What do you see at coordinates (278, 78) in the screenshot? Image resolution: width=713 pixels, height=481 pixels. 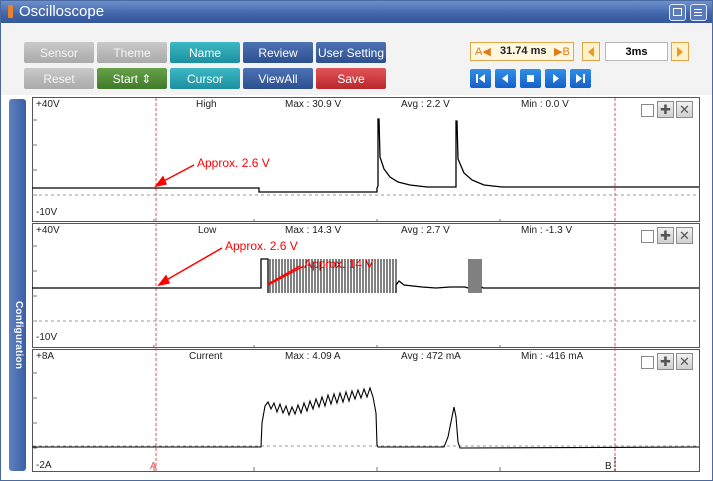 I see `viewall-button: ViewAll` at bounding box center [278, 78].